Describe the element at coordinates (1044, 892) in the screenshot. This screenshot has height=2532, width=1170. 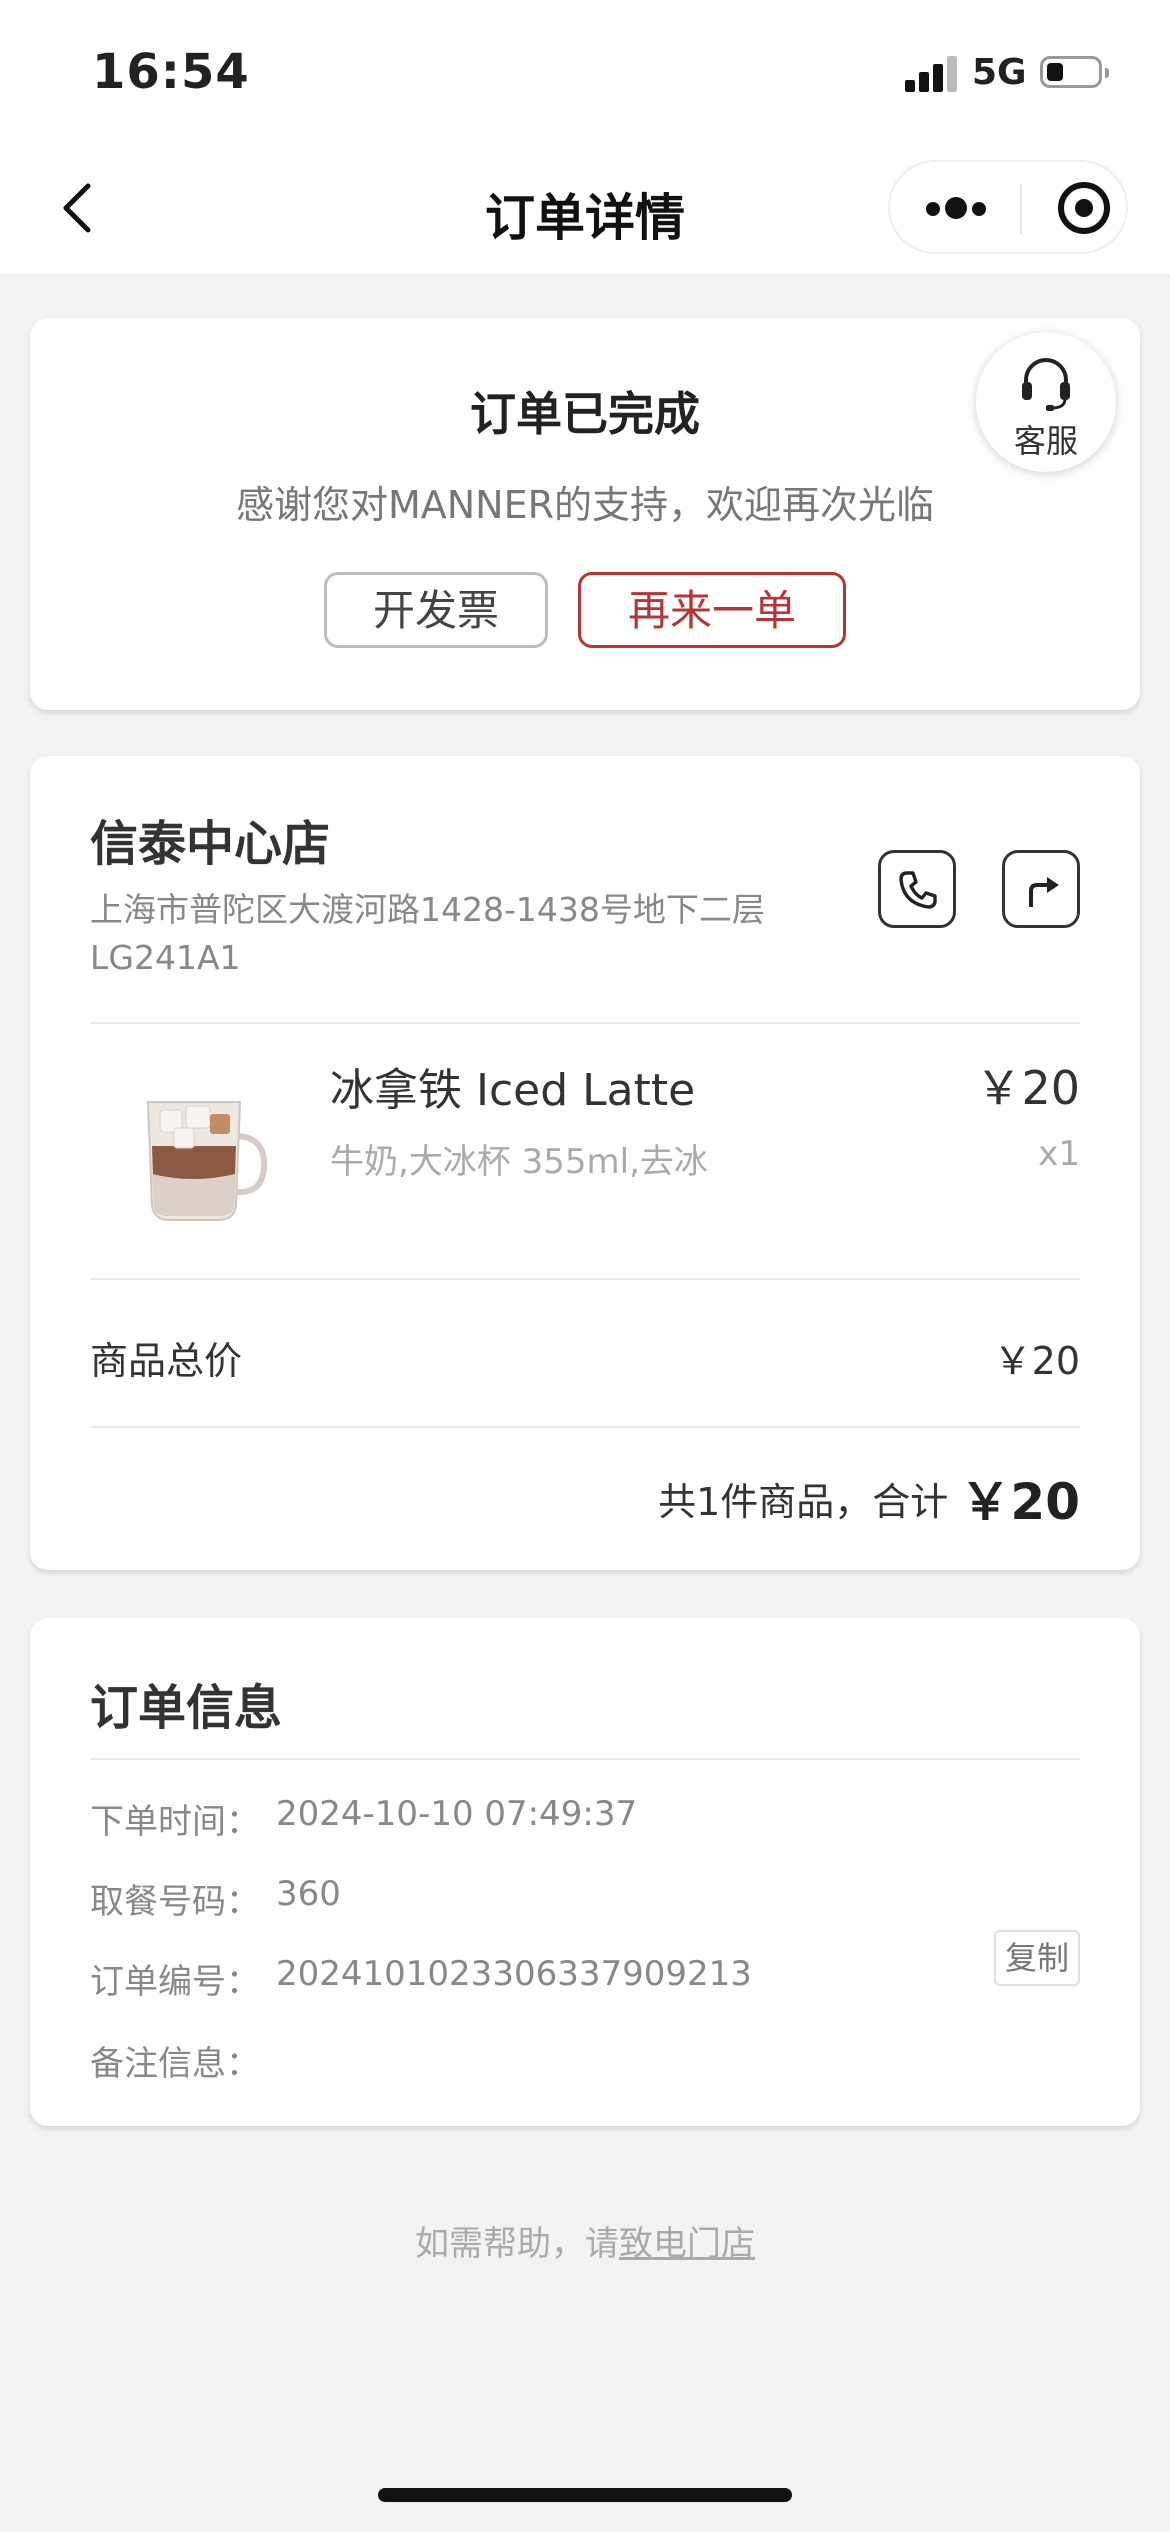
I see `directions-icon` at that location.